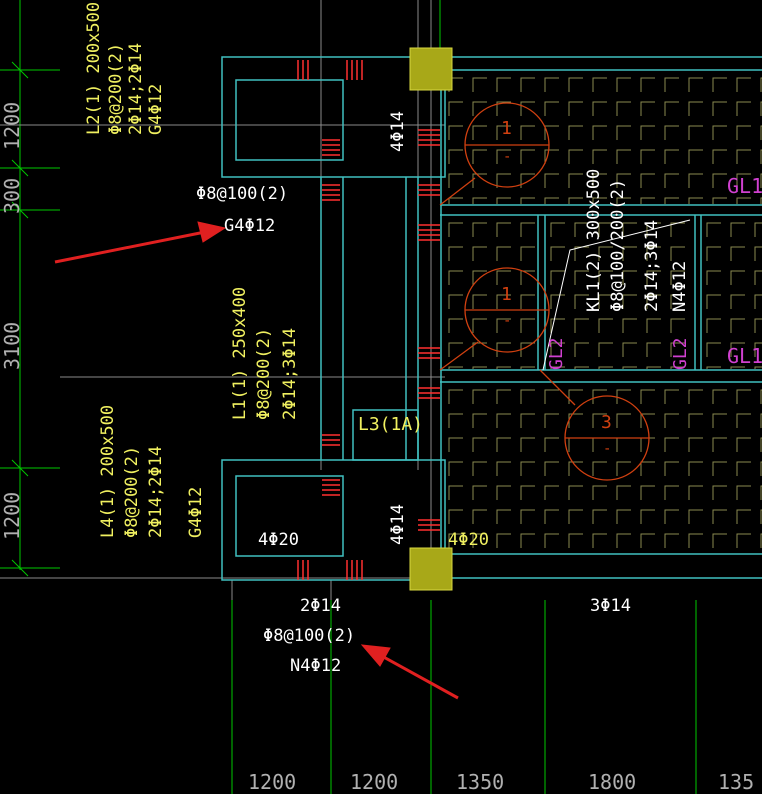  What do you see at coordinates (116, 89) in the screenshot?
I see `l2-stirrup: Φ8@200(2)` at bounding box center [116, 89].